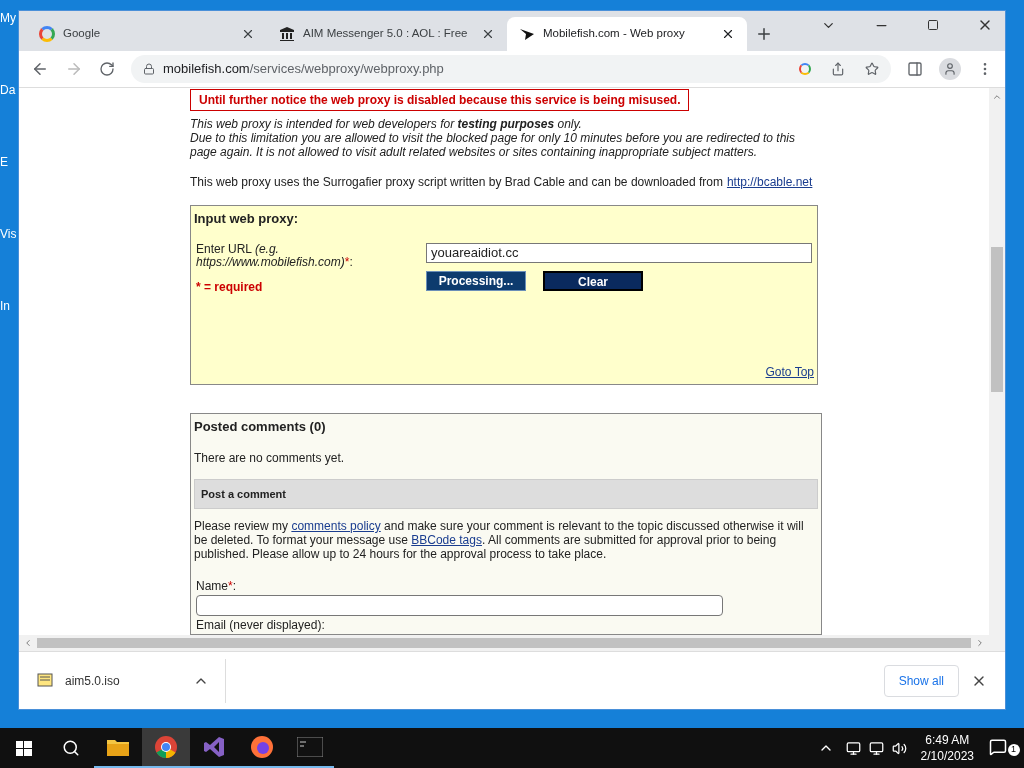 This screenshot has height=768, width=1024. Describe the element at coordinates (149, 69) in the screenshot. I see `lock-icon` at that location.